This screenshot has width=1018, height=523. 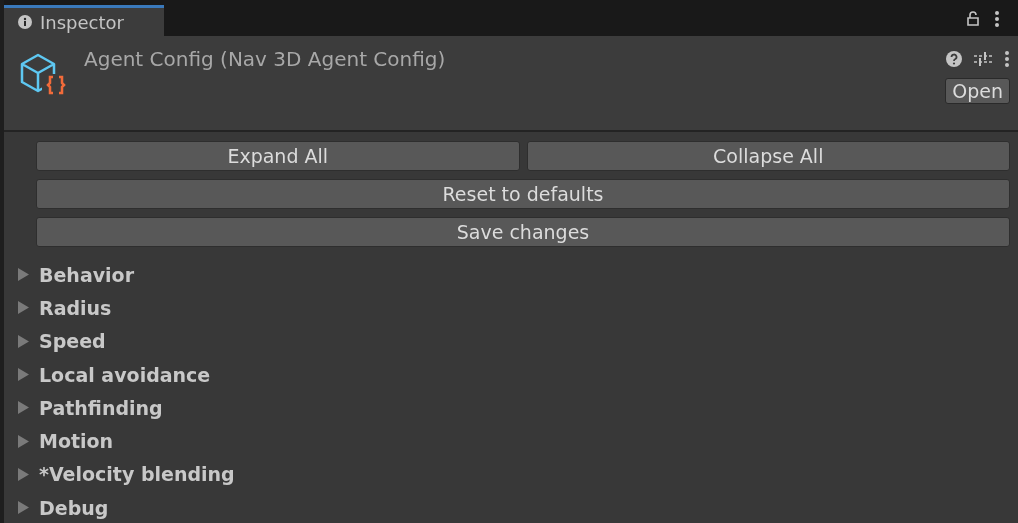 I want to click on foldout-header: *Velocity blending, so click(x=126, y=474).